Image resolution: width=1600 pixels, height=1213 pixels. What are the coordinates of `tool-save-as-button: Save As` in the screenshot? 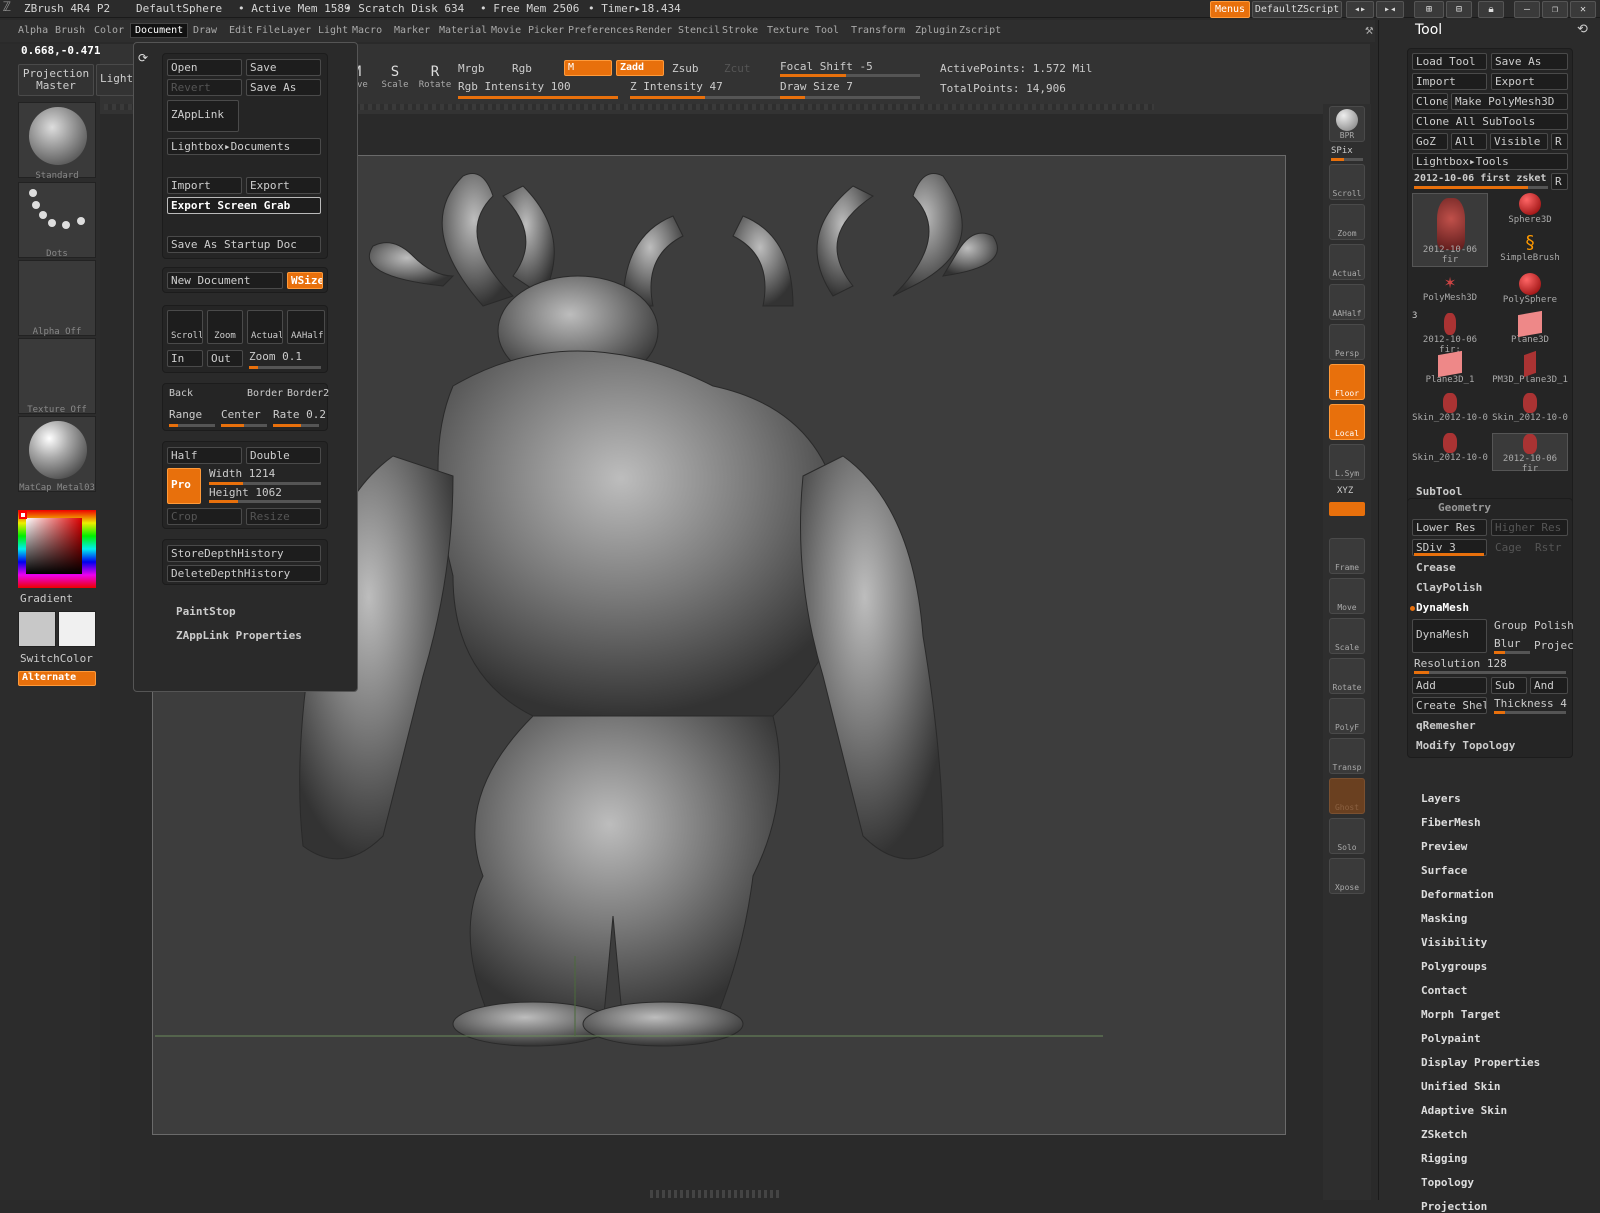 It's located at (1529, 61).